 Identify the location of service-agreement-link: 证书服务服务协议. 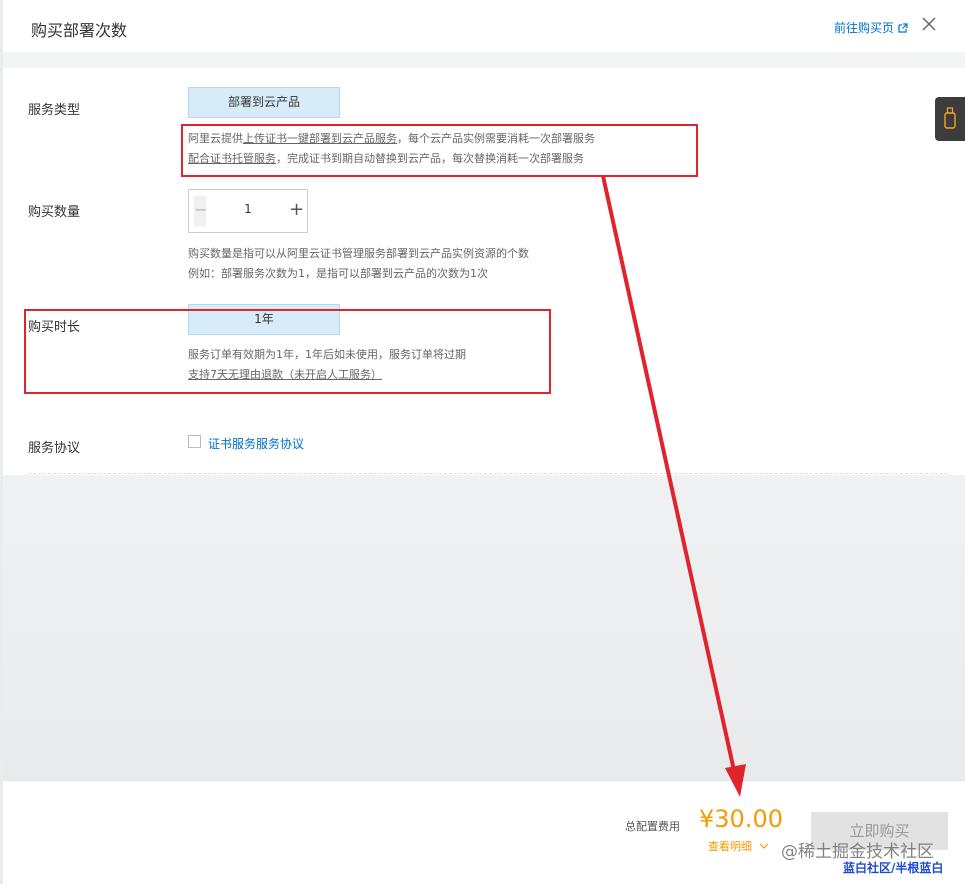
(256, 443).